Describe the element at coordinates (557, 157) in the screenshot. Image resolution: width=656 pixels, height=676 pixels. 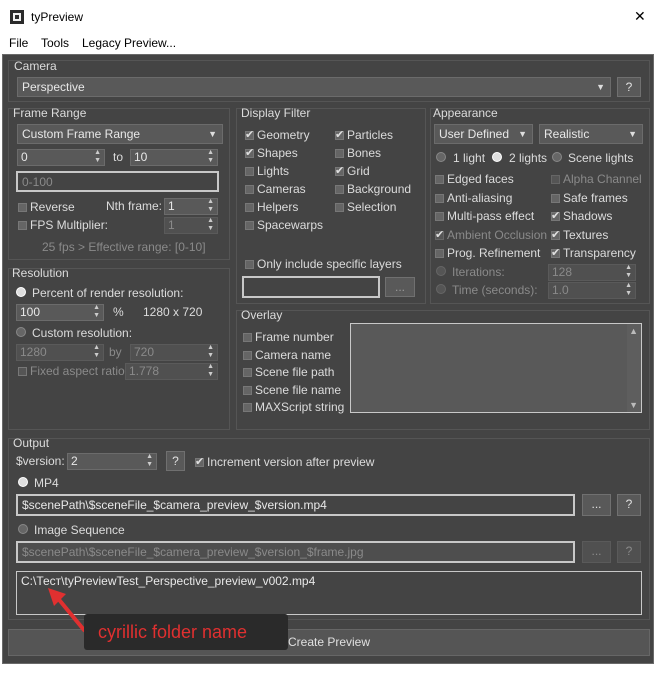
I see `scene-lights-radio` at that location.